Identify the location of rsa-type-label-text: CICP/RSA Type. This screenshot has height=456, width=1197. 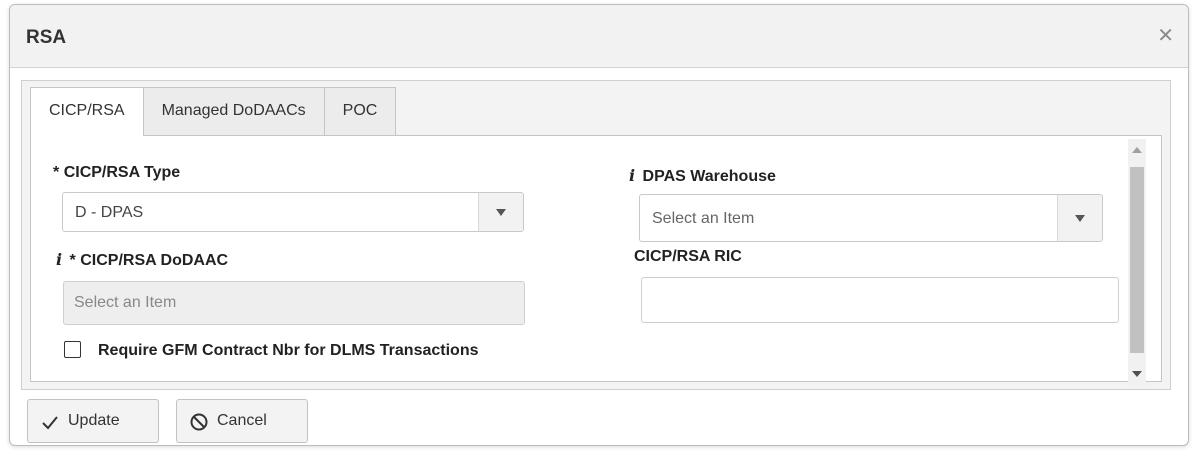
(122, 172).